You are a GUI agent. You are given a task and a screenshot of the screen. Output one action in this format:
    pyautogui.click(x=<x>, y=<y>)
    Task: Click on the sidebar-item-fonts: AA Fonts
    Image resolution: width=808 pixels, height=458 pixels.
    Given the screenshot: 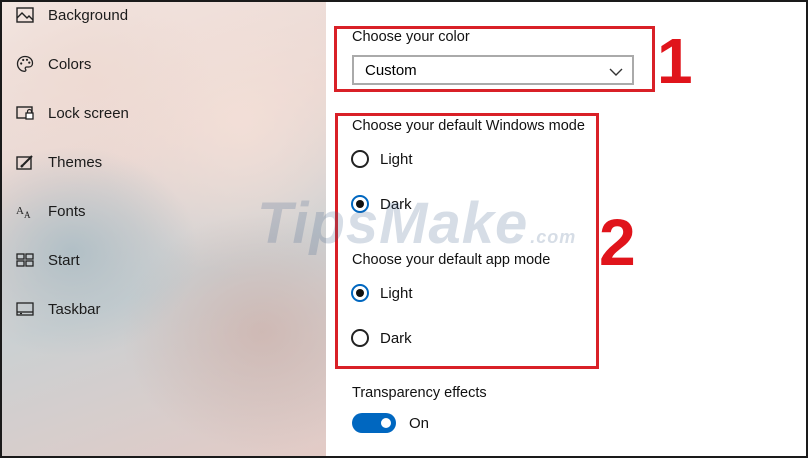 What is the action you would take?
    pyautogui.click(x=50, y=211)
    